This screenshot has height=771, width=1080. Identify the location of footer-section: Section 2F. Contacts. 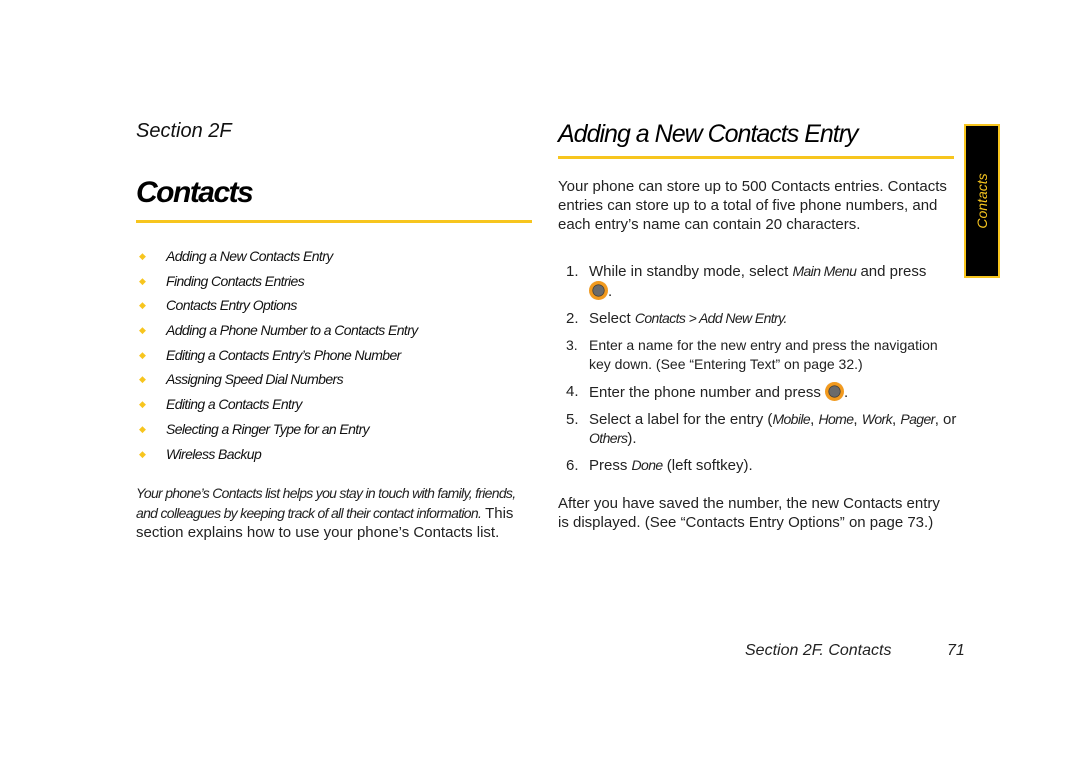
(818, 650).